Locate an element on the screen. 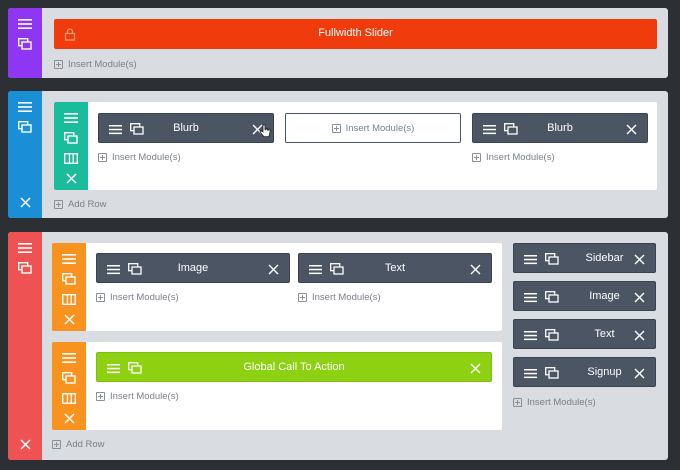 This screenshot has width=680, height=470. module-label: Fullwidth Slider is located at coordinates (355, 33).